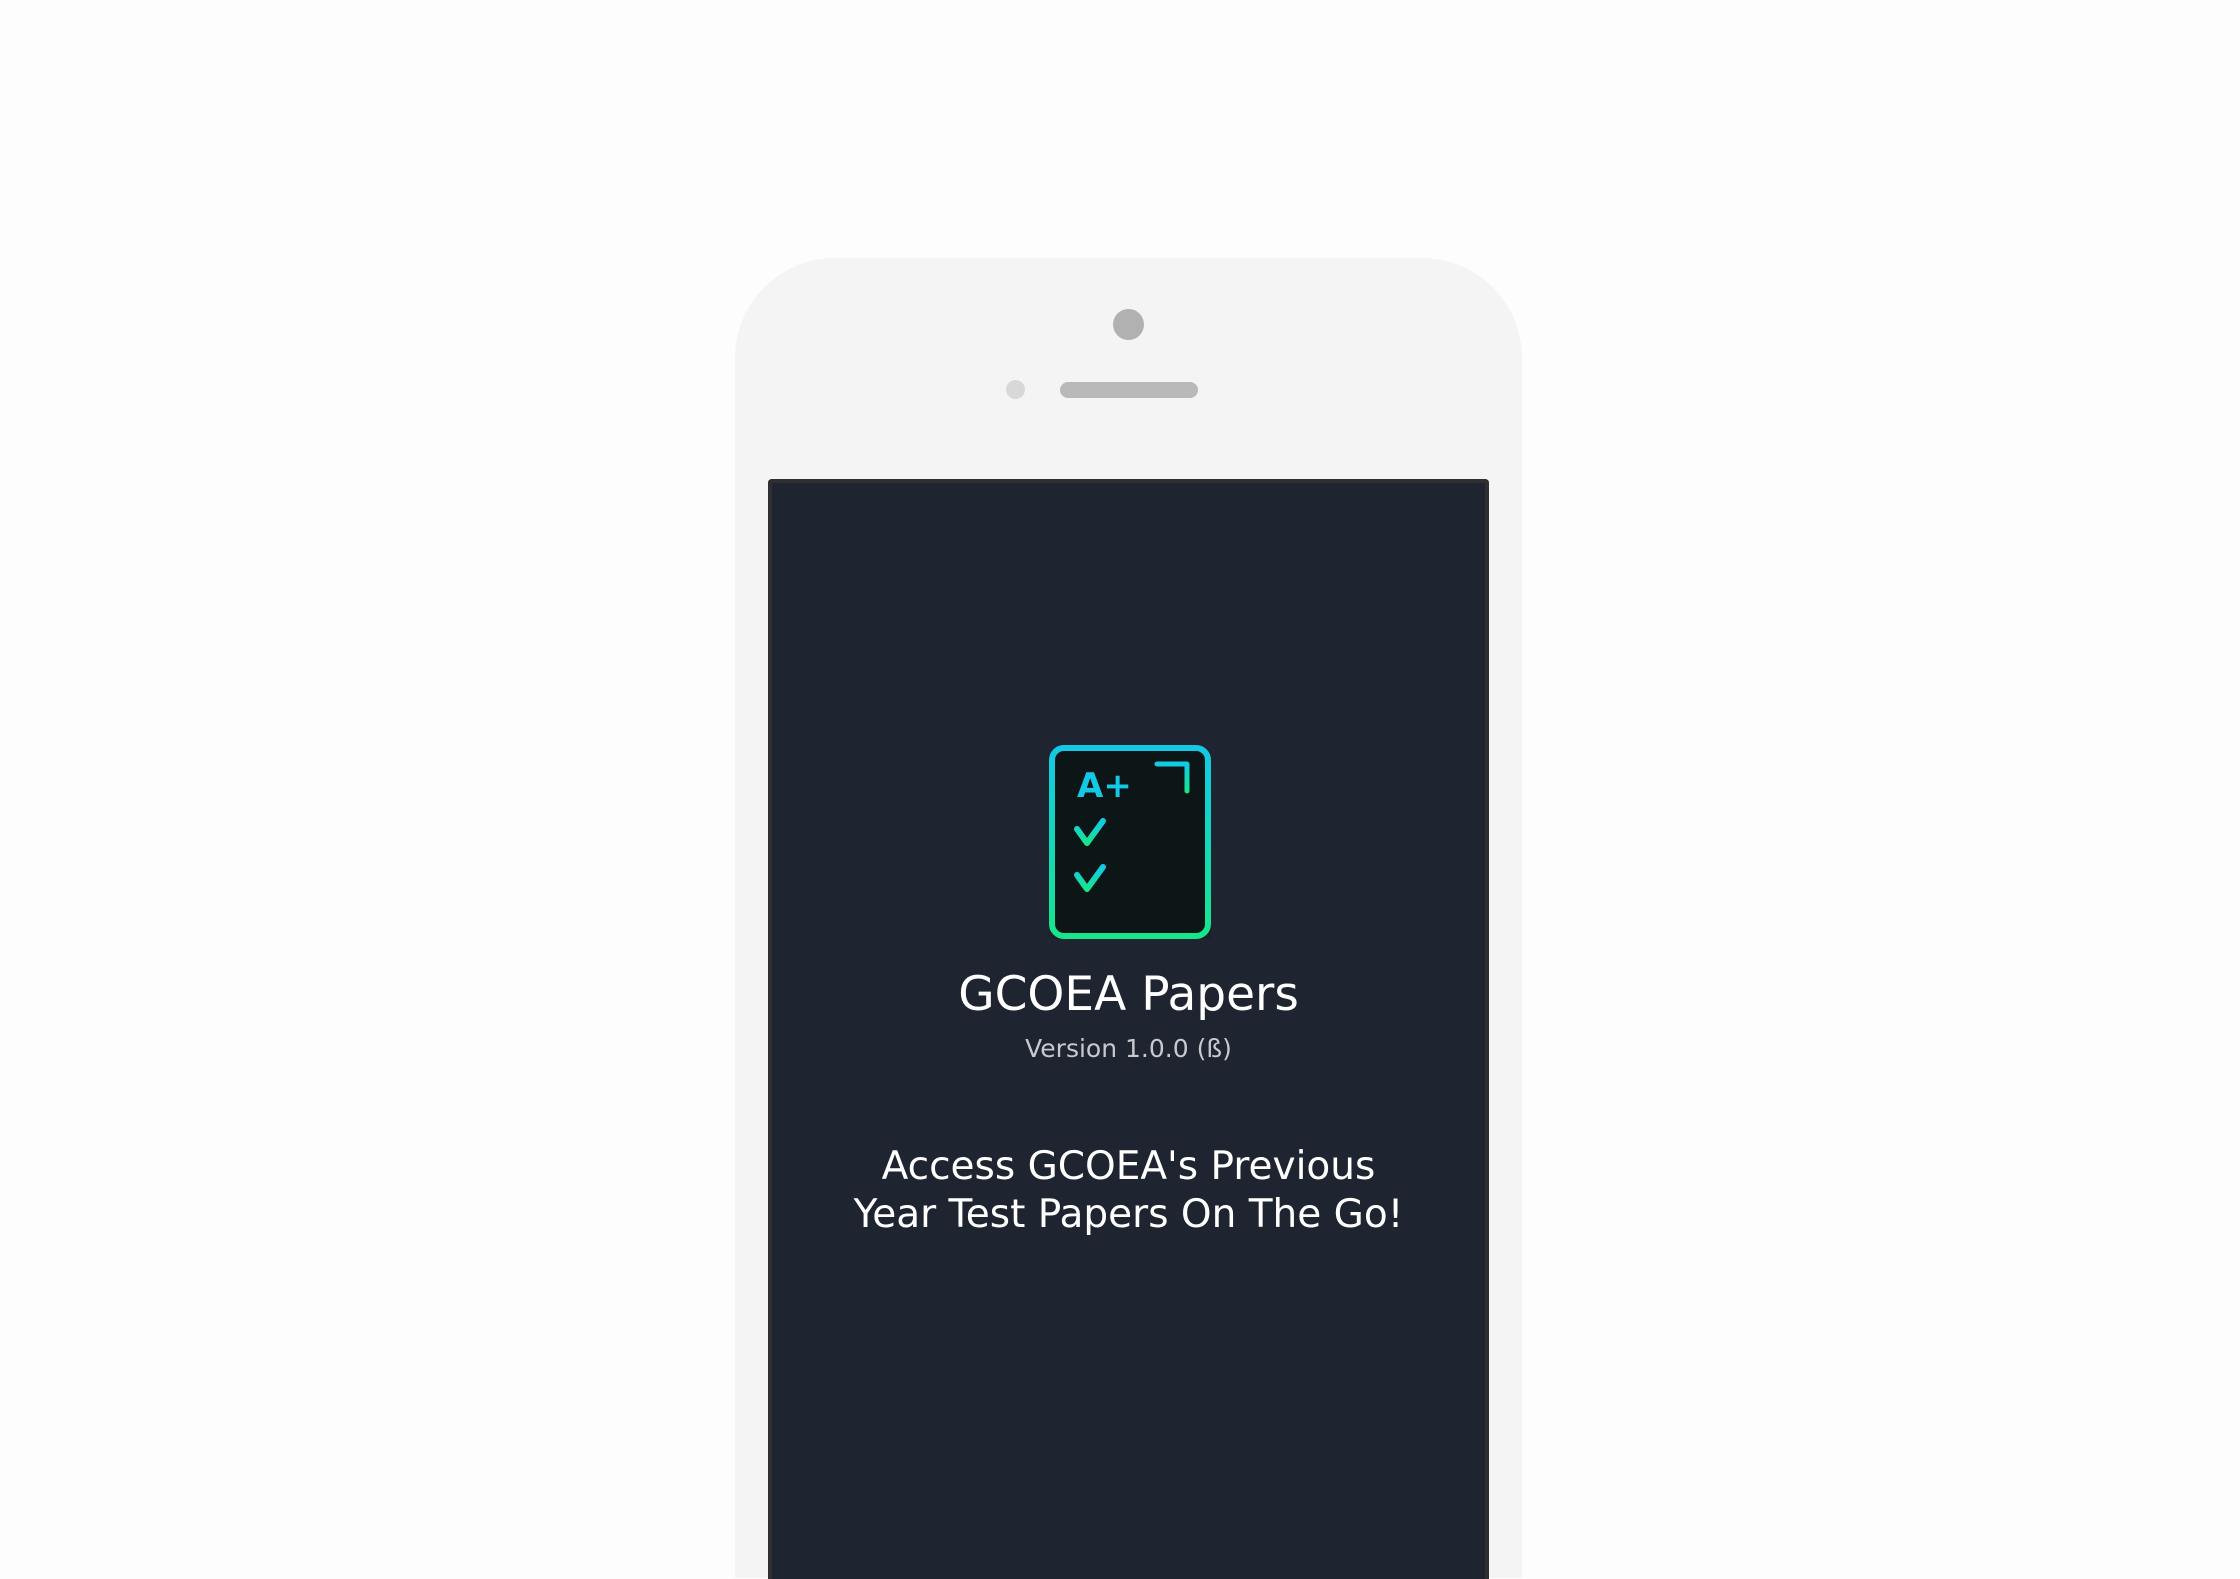 Image resolution: width=2240 pixels, height=1579 pixels. Describe the element at coordinates (1128, 324) in the screenshot. I see `front-camera-icon` at that location.